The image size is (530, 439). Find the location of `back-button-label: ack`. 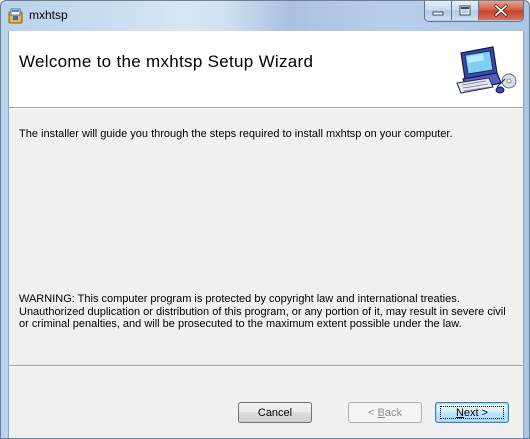

back-button-label: ack is located at coordinates (393, 413).